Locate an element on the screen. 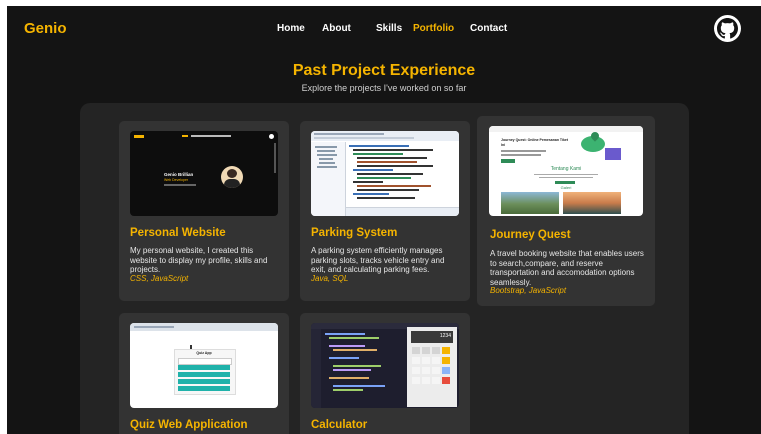 This screenshot has width=761, height=434. project-thumbnail is located at coordinates (385, 173).